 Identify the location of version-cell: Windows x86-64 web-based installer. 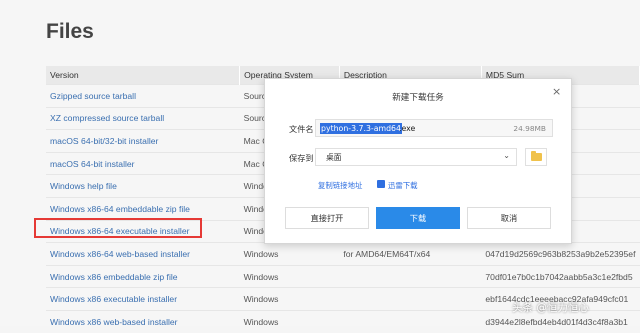
(143, 254).